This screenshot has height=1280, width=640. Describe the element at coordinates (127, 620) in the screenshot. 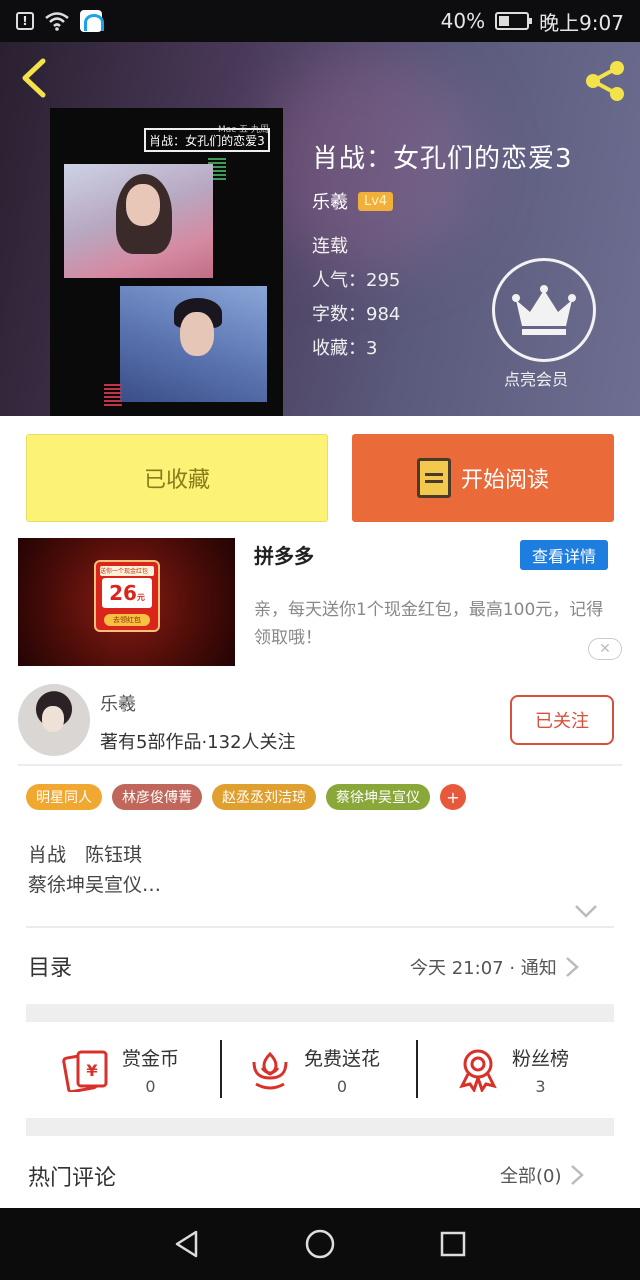

I see `ad-card-button: 去领红包` at that location.